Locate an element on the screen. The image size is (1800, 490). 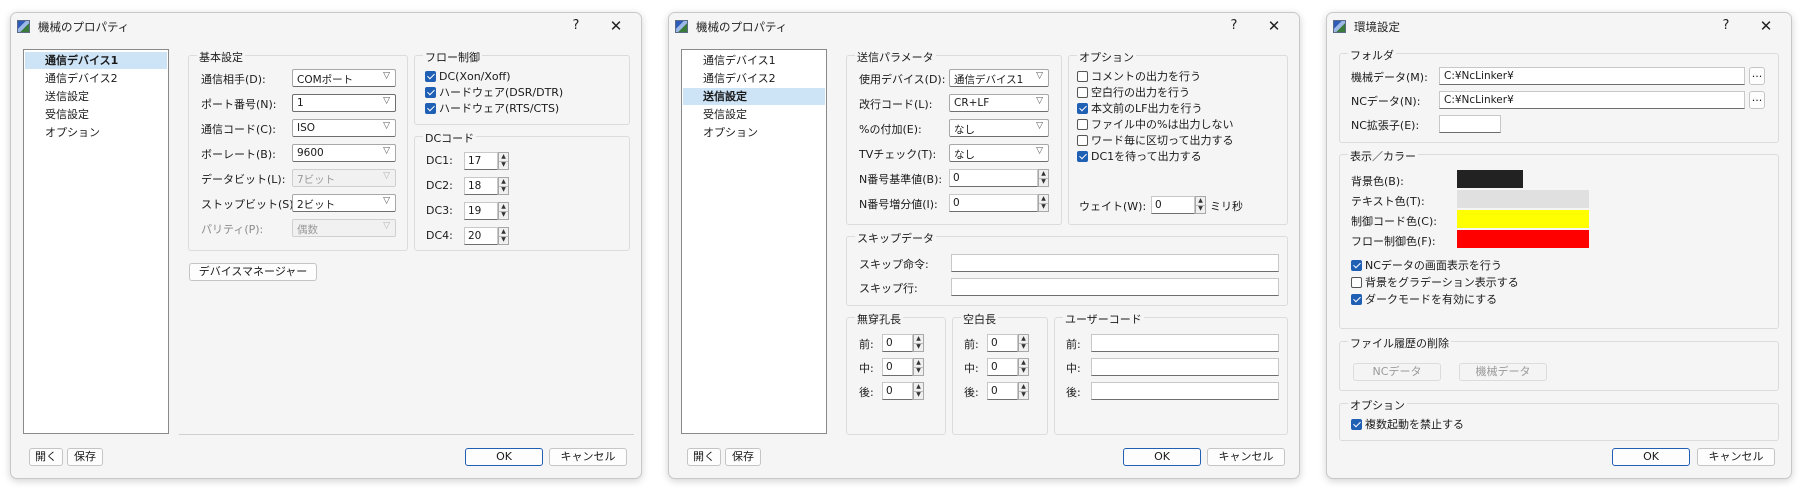
machine-data-path-input: C:¥NcLinker¥ is located at coordinates (1592, 76).